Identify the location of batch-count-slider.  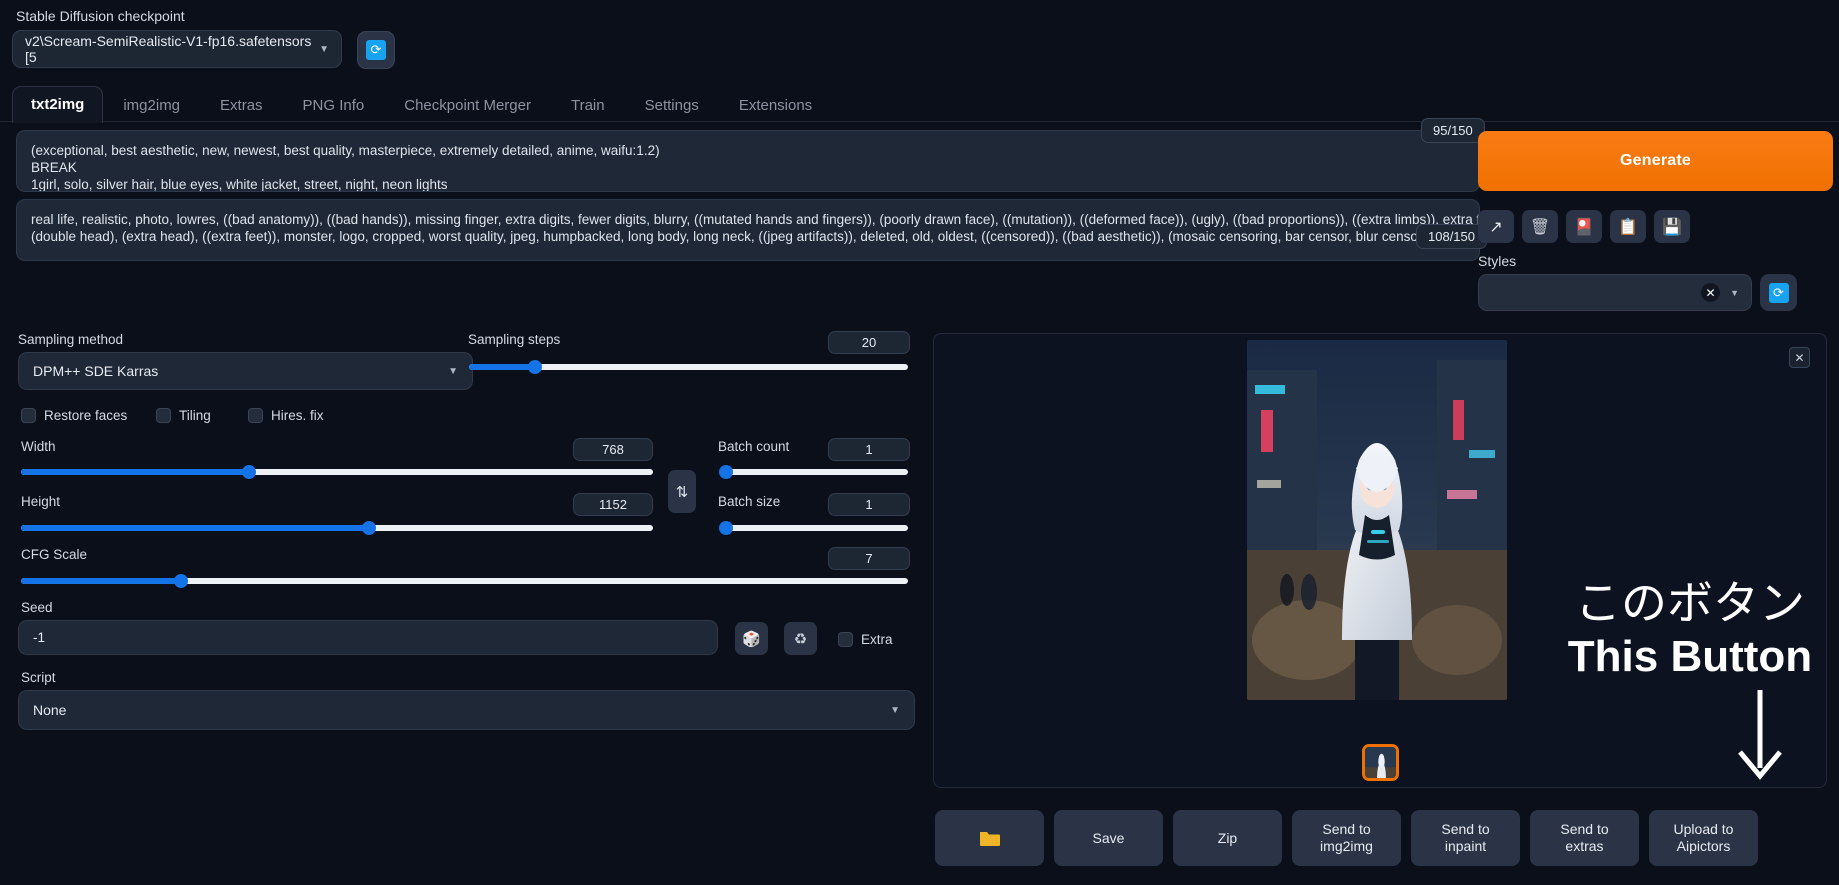
(813, 472).